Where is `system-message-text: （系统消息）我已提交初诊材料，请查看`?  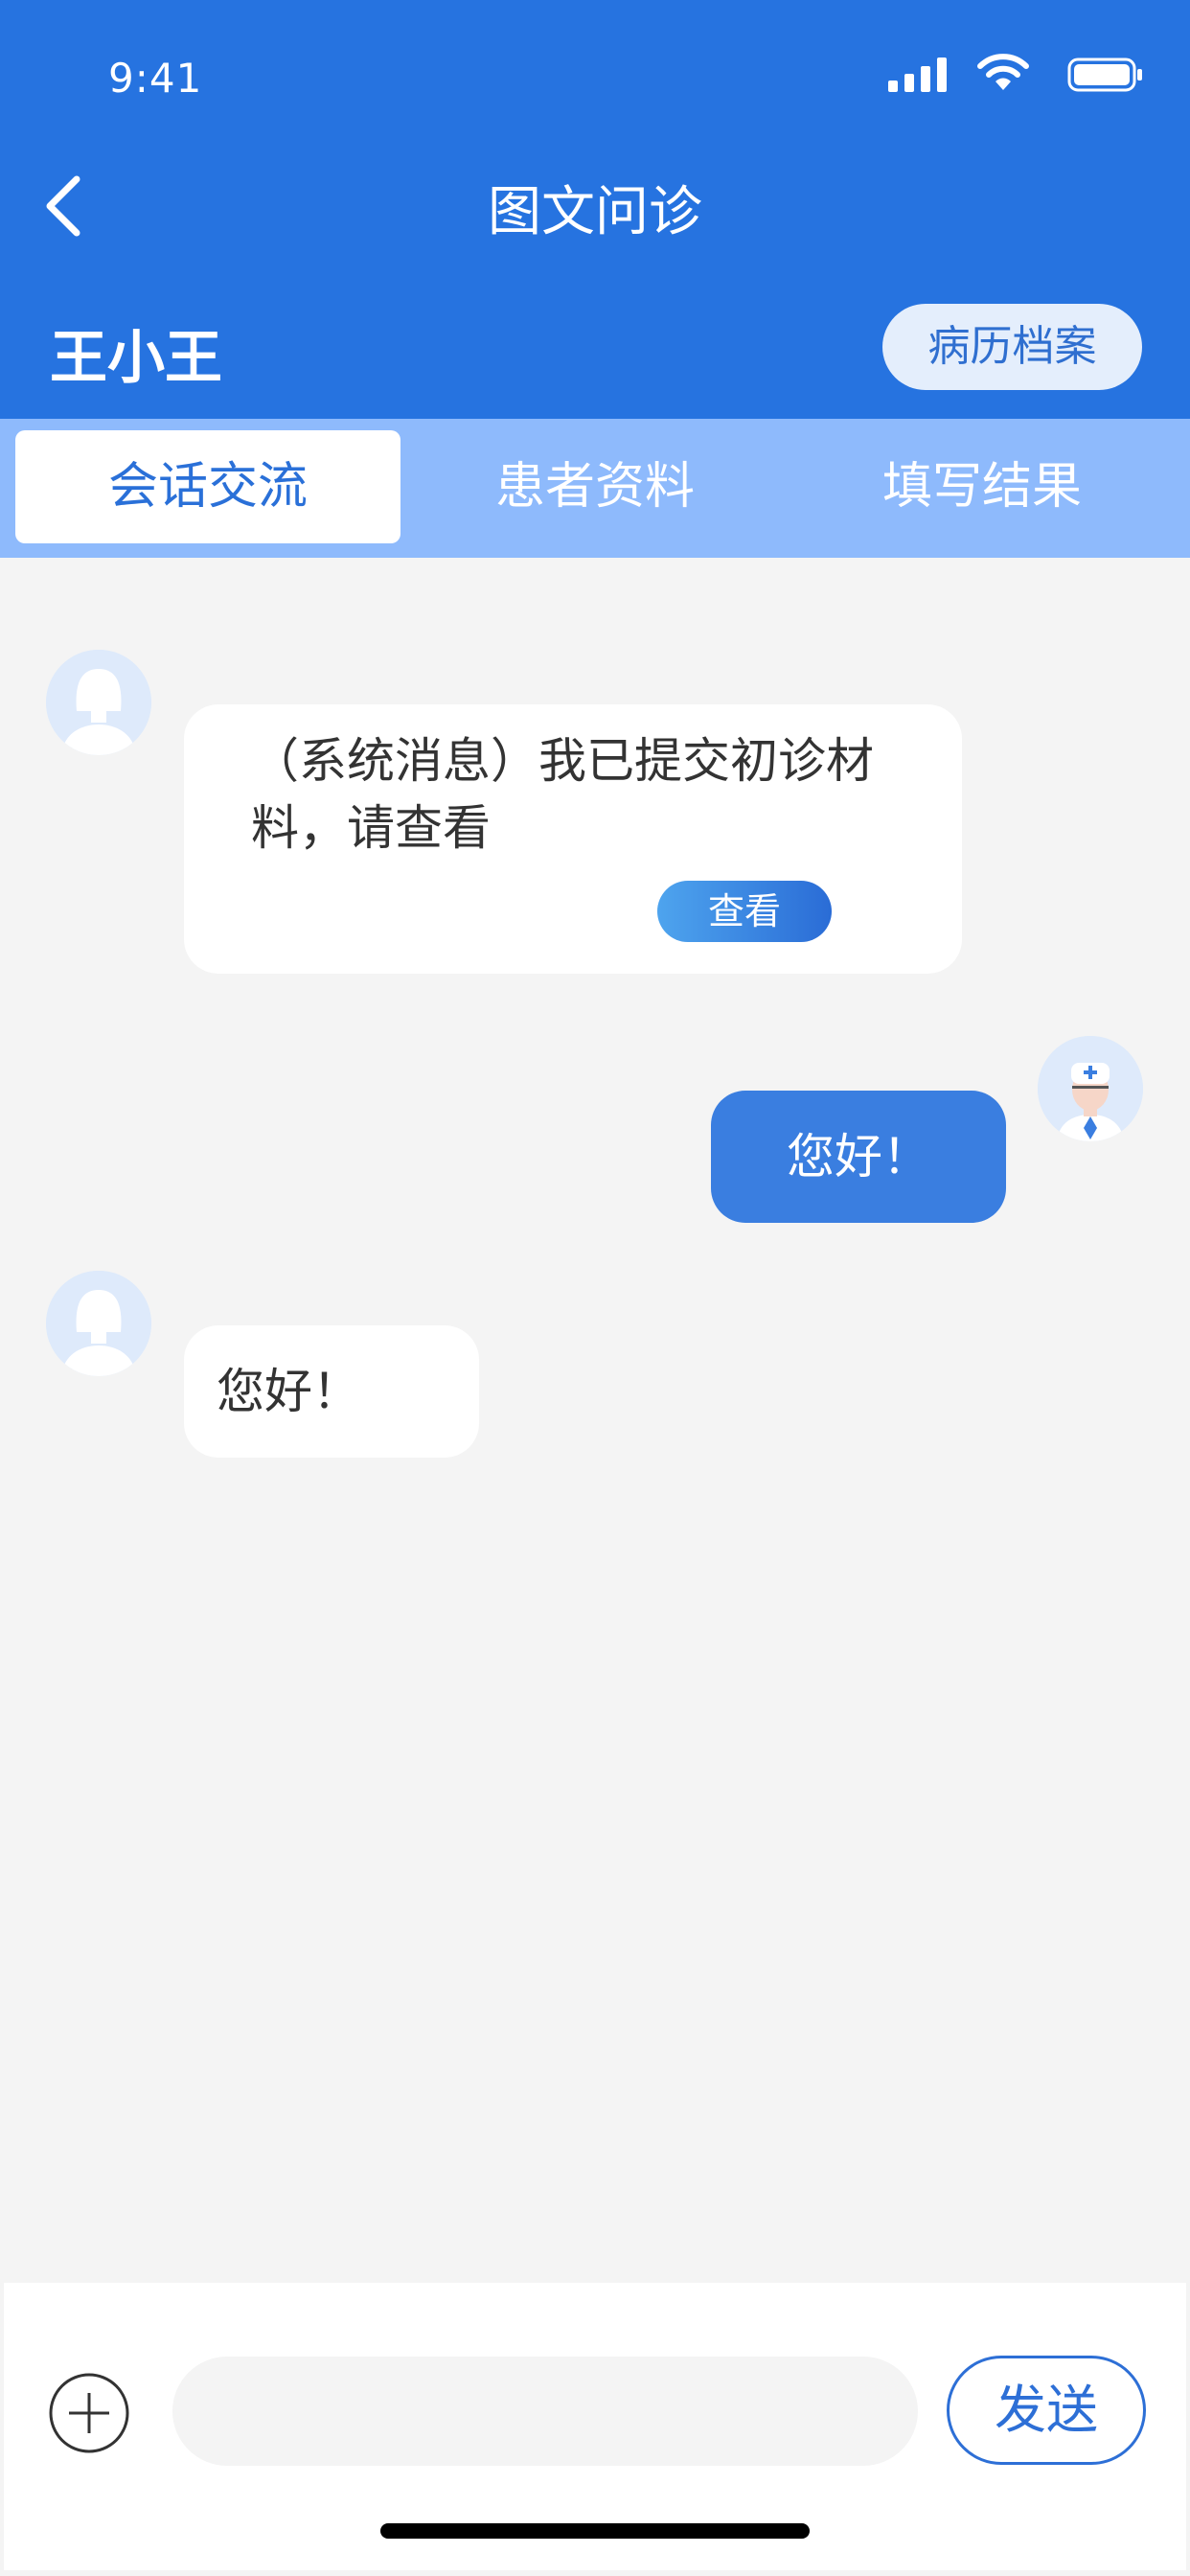 system-message-text: （系统消息）我已提交初诊材料，请查看 is located at coordinates (562, 794).